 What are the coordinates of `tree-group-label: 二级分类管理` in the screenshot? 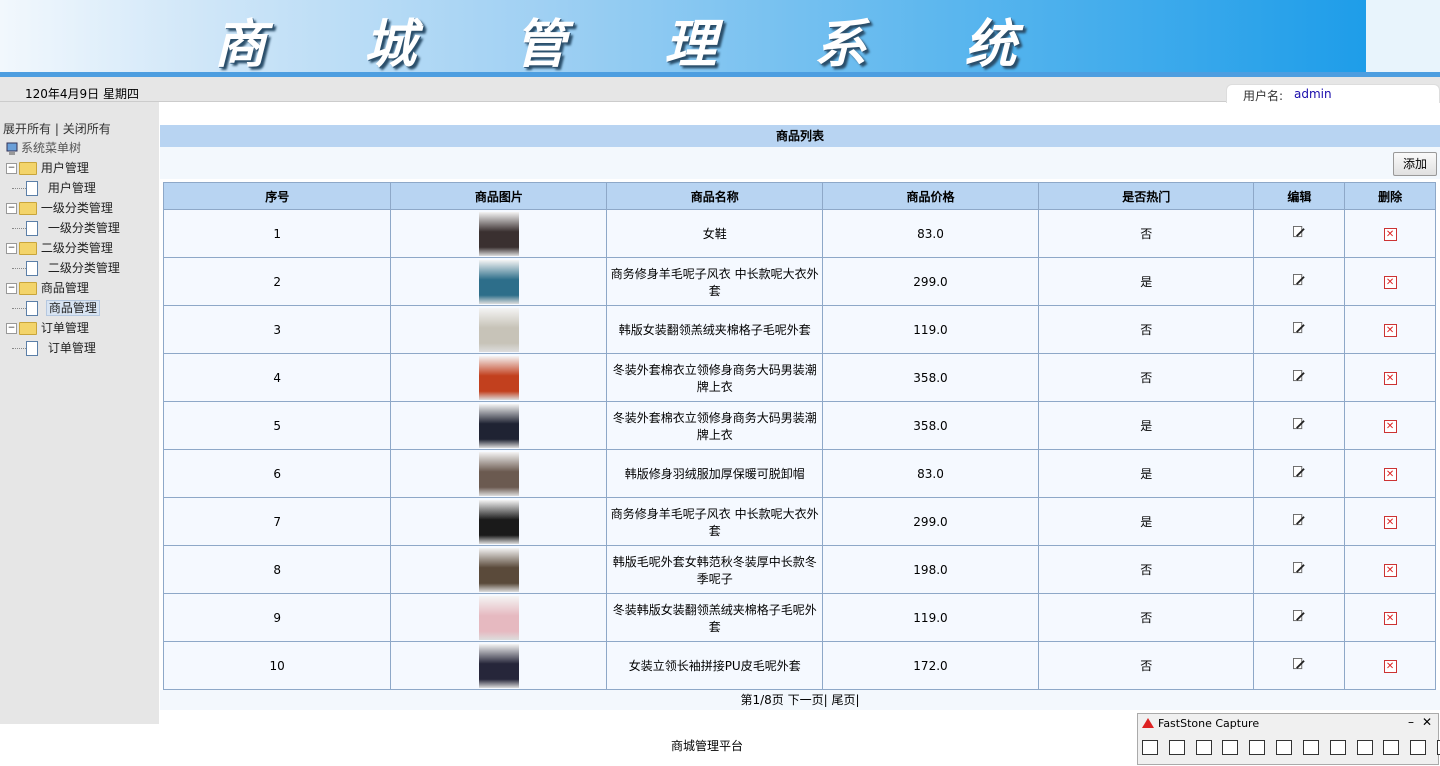 It's located at (76, 248).